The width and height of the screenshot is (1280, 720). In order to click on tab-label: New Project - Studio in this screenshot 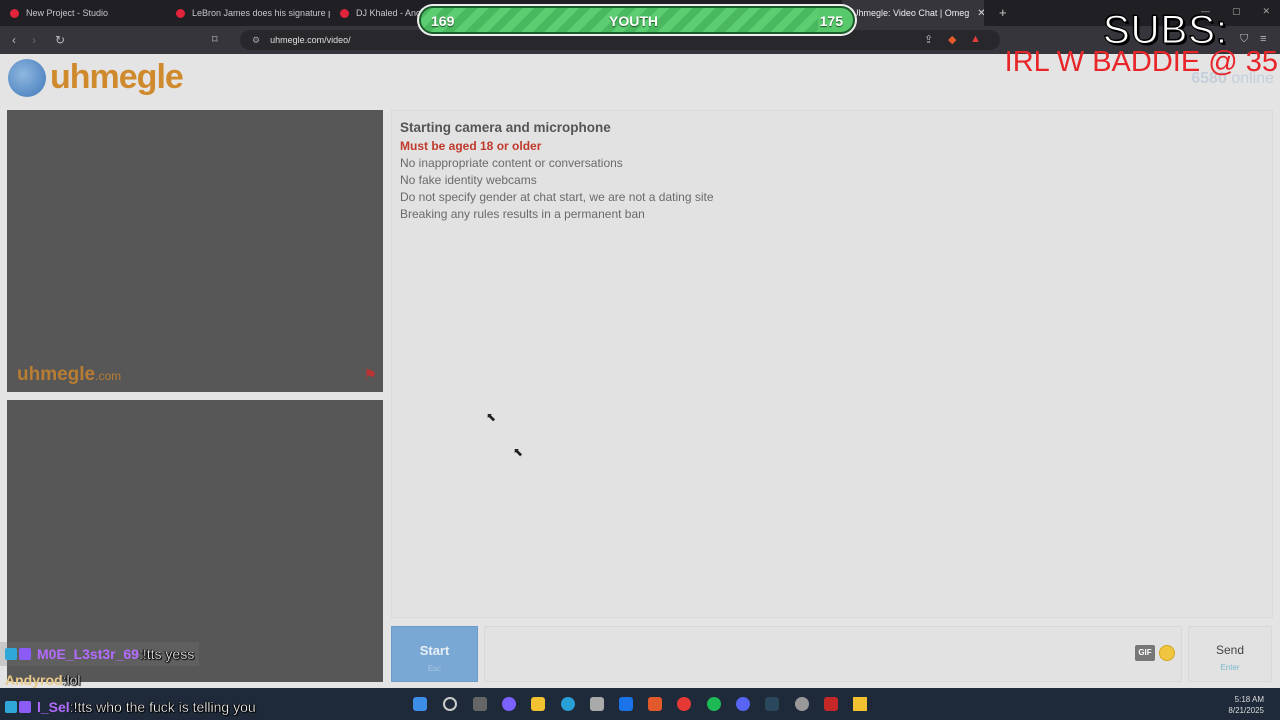, I will do `click(67, 13)`.